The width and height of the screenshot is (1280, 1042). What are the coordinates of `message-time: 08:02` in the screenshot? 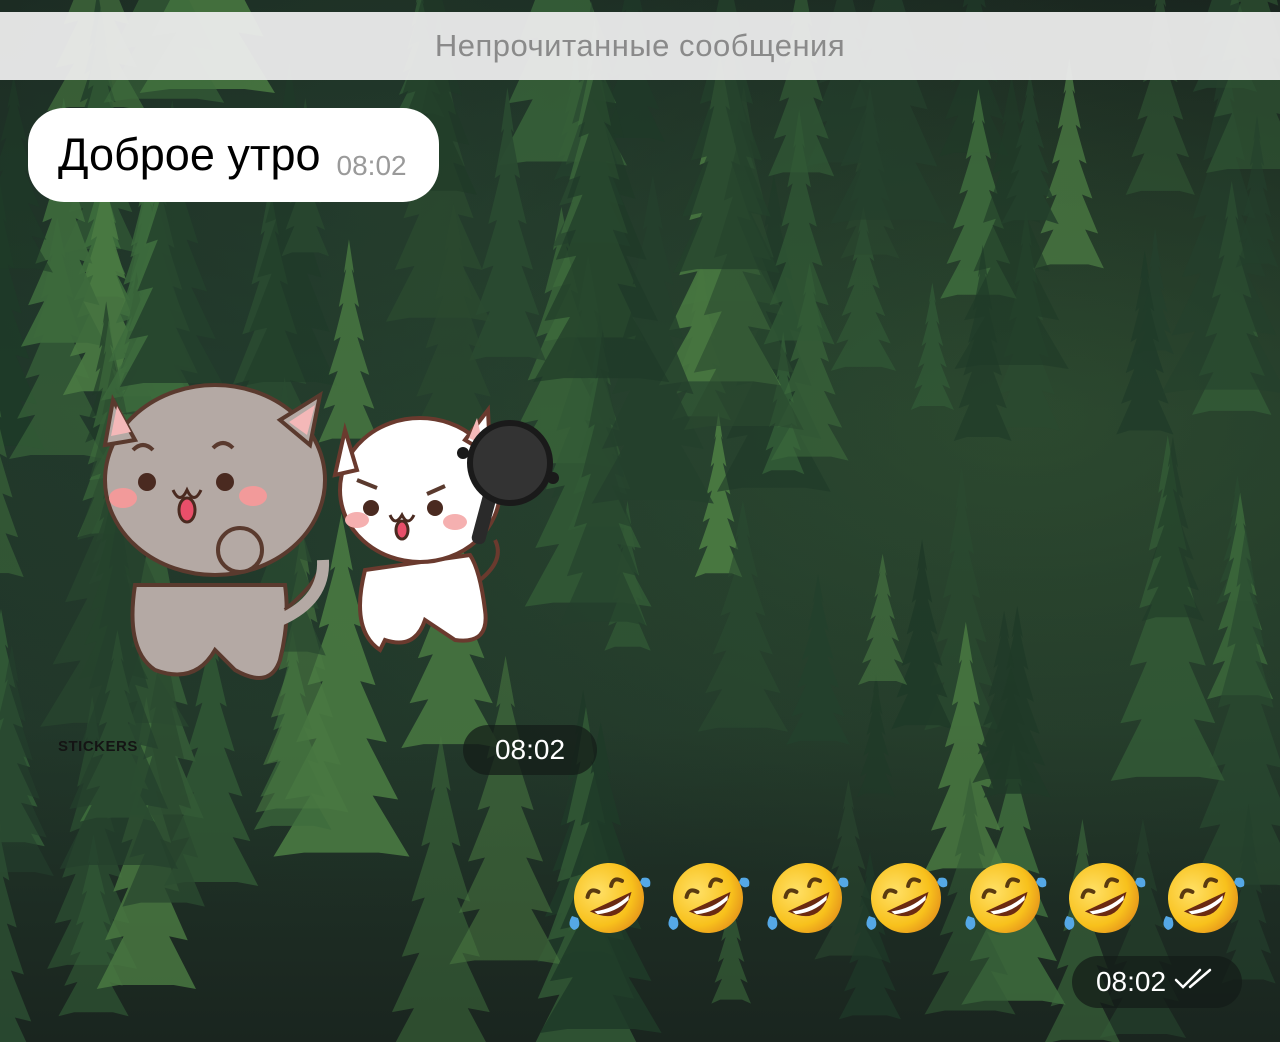 It's located at (371, 165).